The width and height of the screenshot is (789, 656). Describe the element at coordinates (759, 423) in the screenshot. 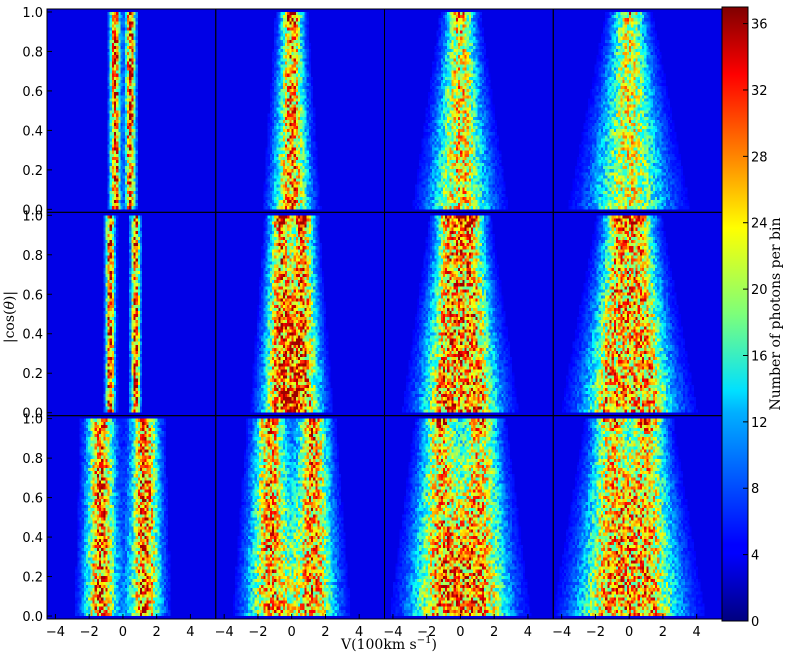

I see `colorbar-tick-label: 12` at that location.